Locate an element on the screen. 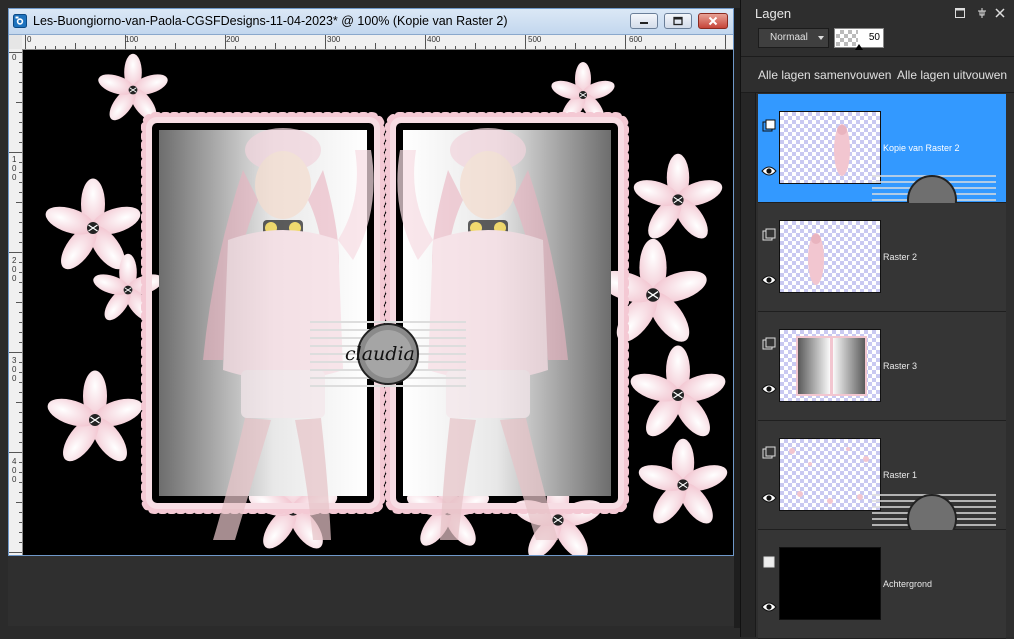 The image size is (1014, 639). maximize-icon is located at coordinates (678, 21).